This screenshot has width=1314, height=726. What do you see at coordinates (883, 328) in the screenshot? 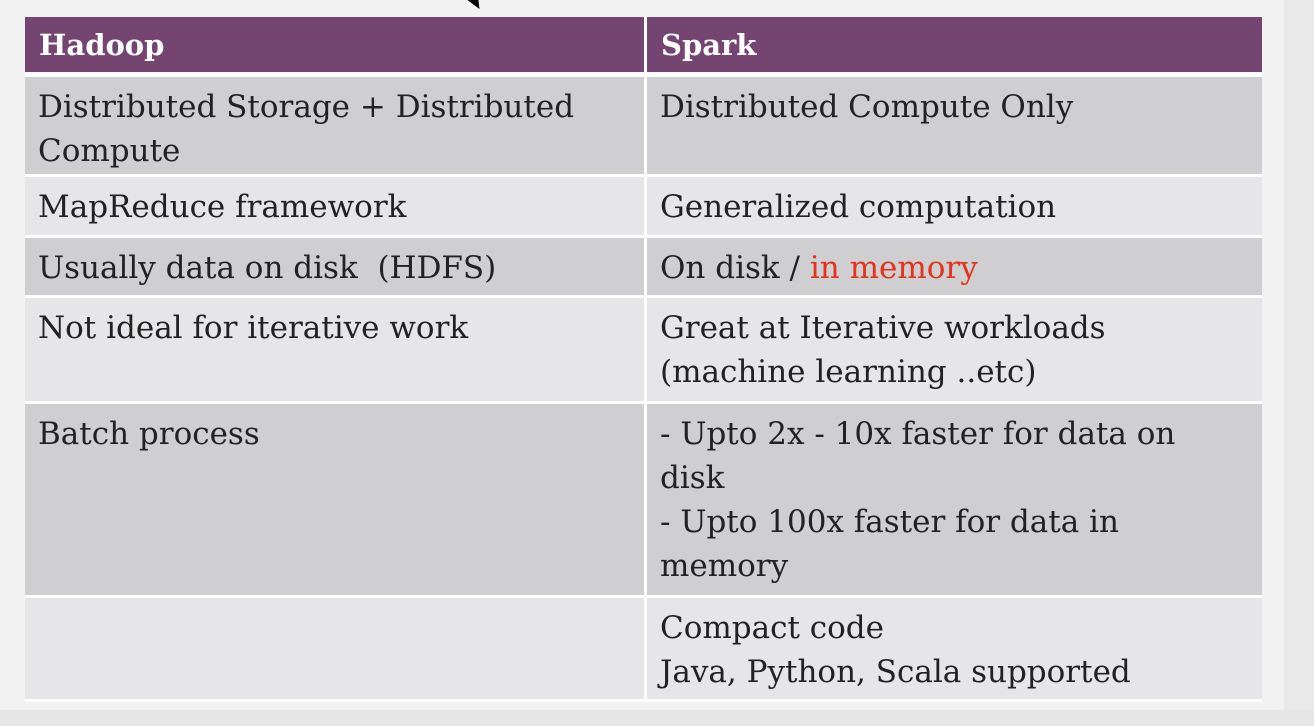
I see `cell-text: Great at Iterative workloads` at bounding box center [883, 328].